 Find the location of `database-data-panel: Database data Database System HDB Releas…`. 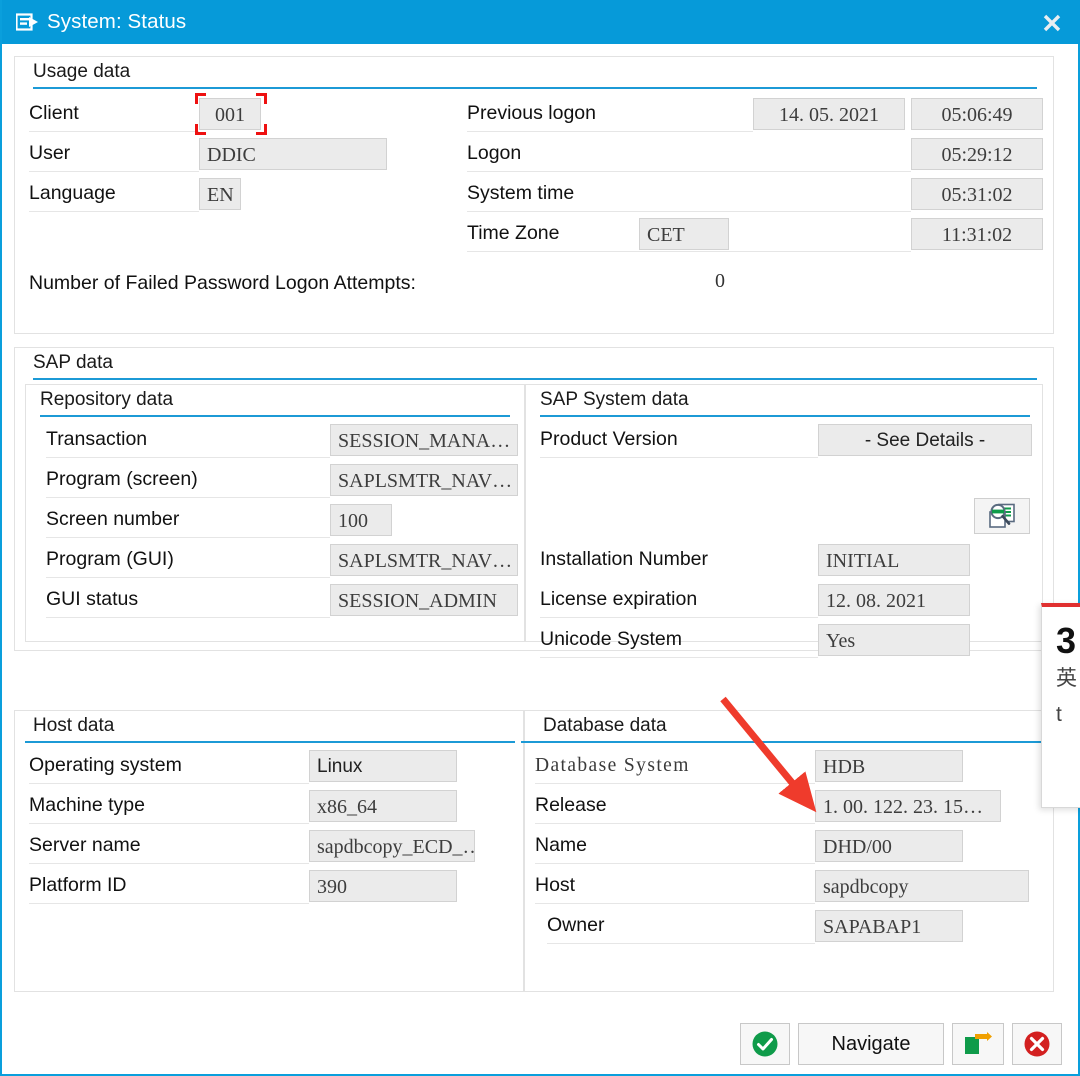

database-data-panel: Database data Database System HDB Releas… is located at coordinates (788, 851).